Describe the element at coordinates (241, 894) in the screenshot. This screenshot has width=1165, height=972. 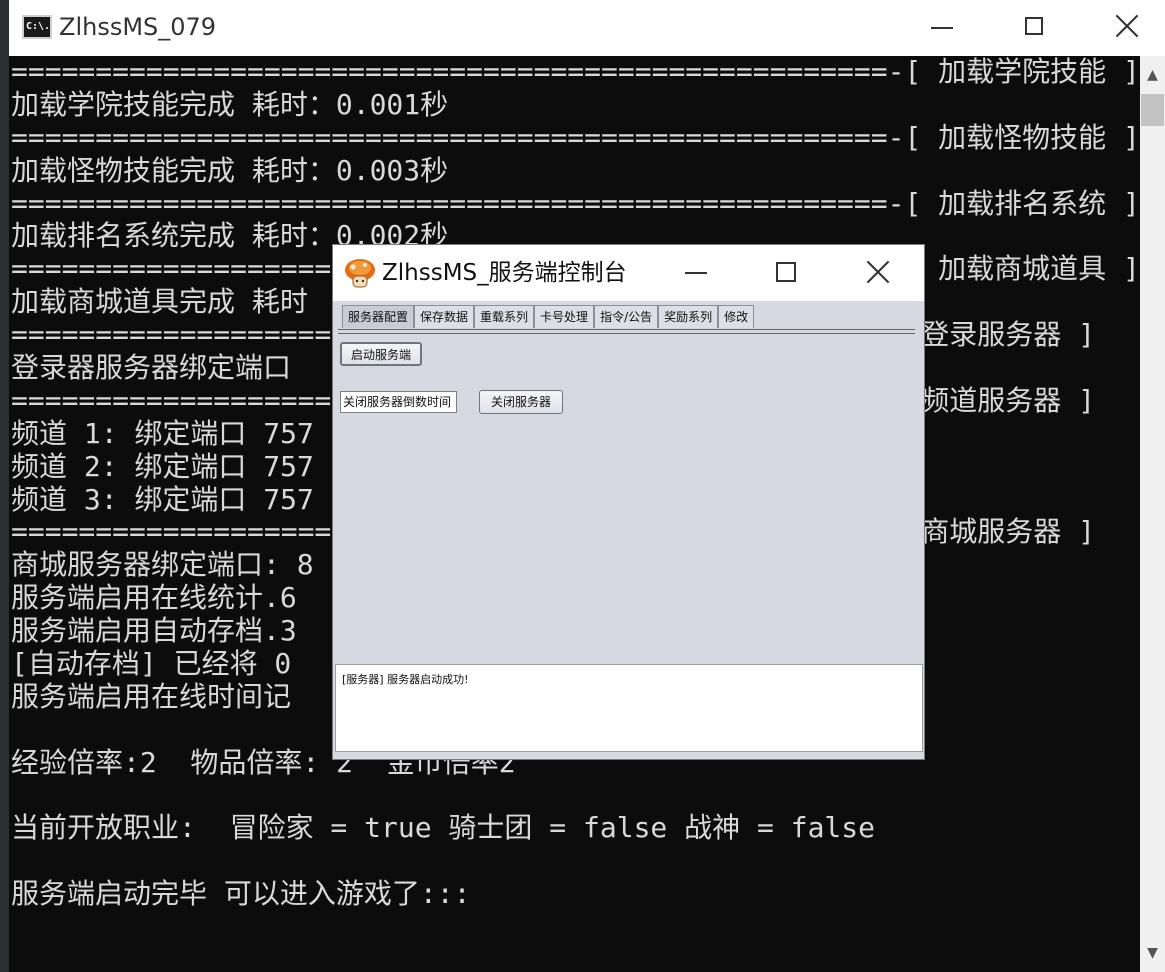
I see `console-line: 服务端启动完毕 可以进入游戏了:::` at that location.